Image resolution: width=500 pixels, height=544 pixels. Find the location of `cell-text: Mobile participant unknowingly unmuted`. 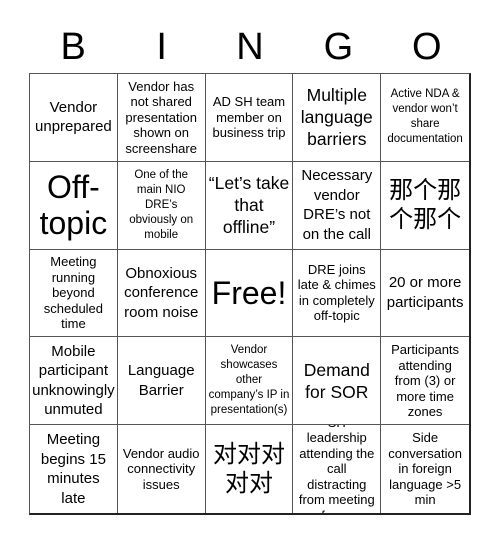

cell-text: Mobile participant unknowingly unmuted is located at coordinates (73, 380).